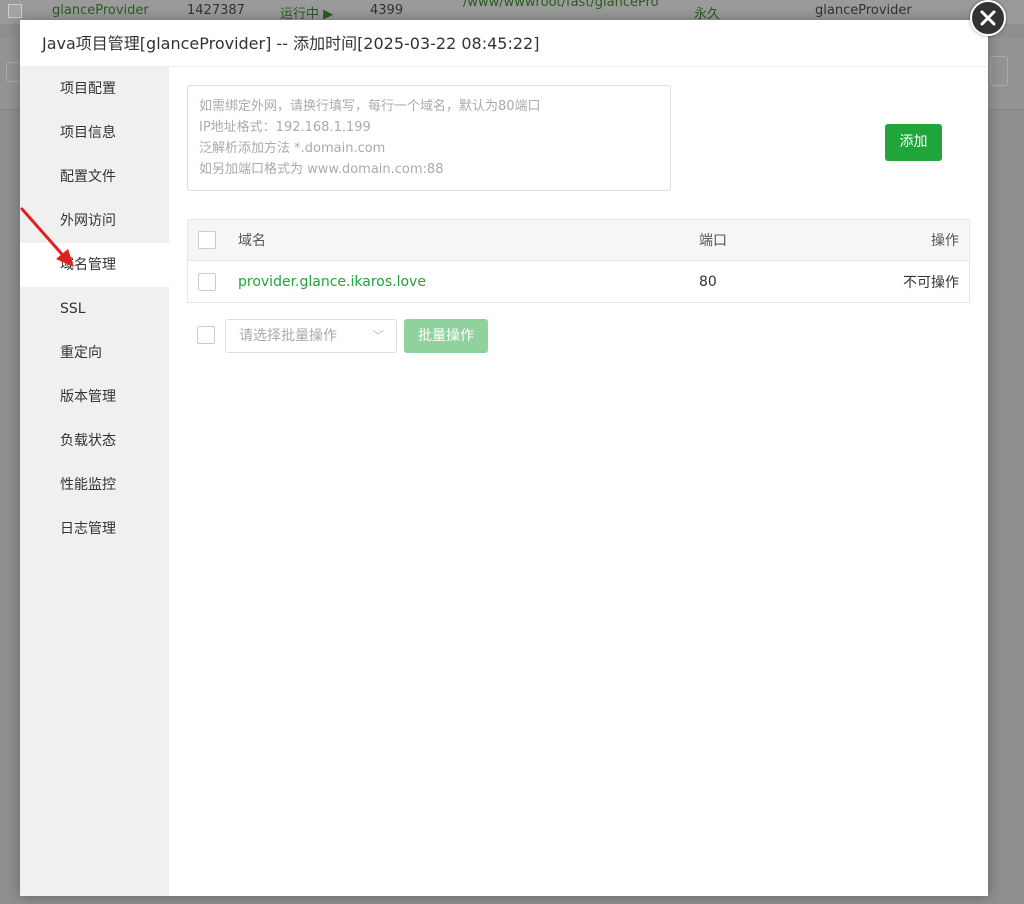 This screenshot has width=1024, height=904. I want to click on sidebar-item-config-file: 配置文件, so click(94, 177).